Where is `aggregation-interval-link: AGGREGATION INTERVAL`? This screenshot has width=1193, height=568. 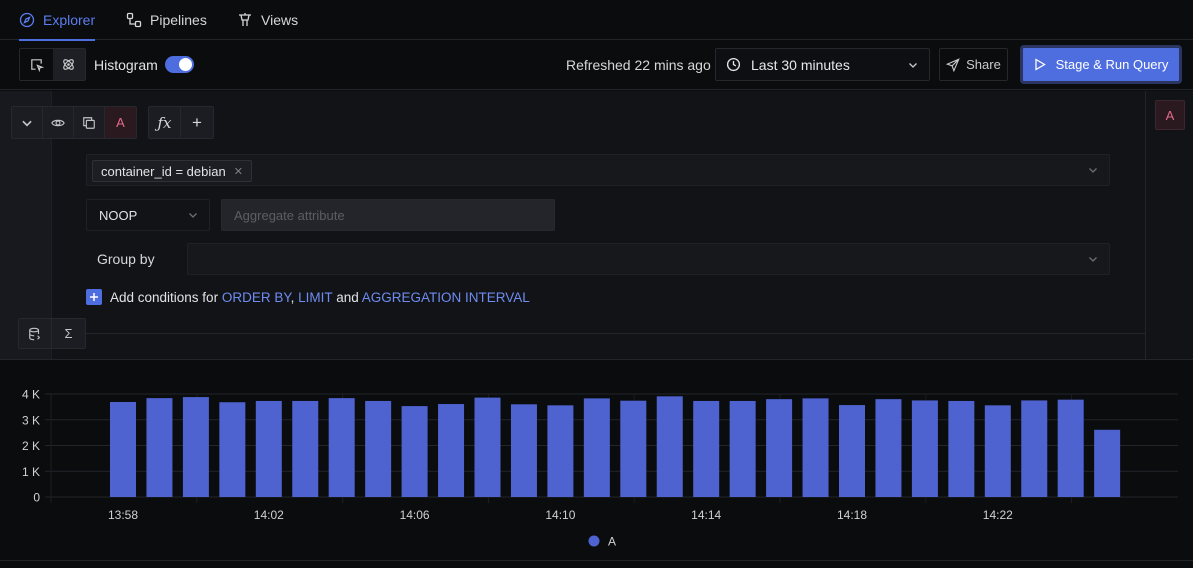 aggregation-interval-link: AGGREGATION INTERVAL is located at coordinates (446, 297).